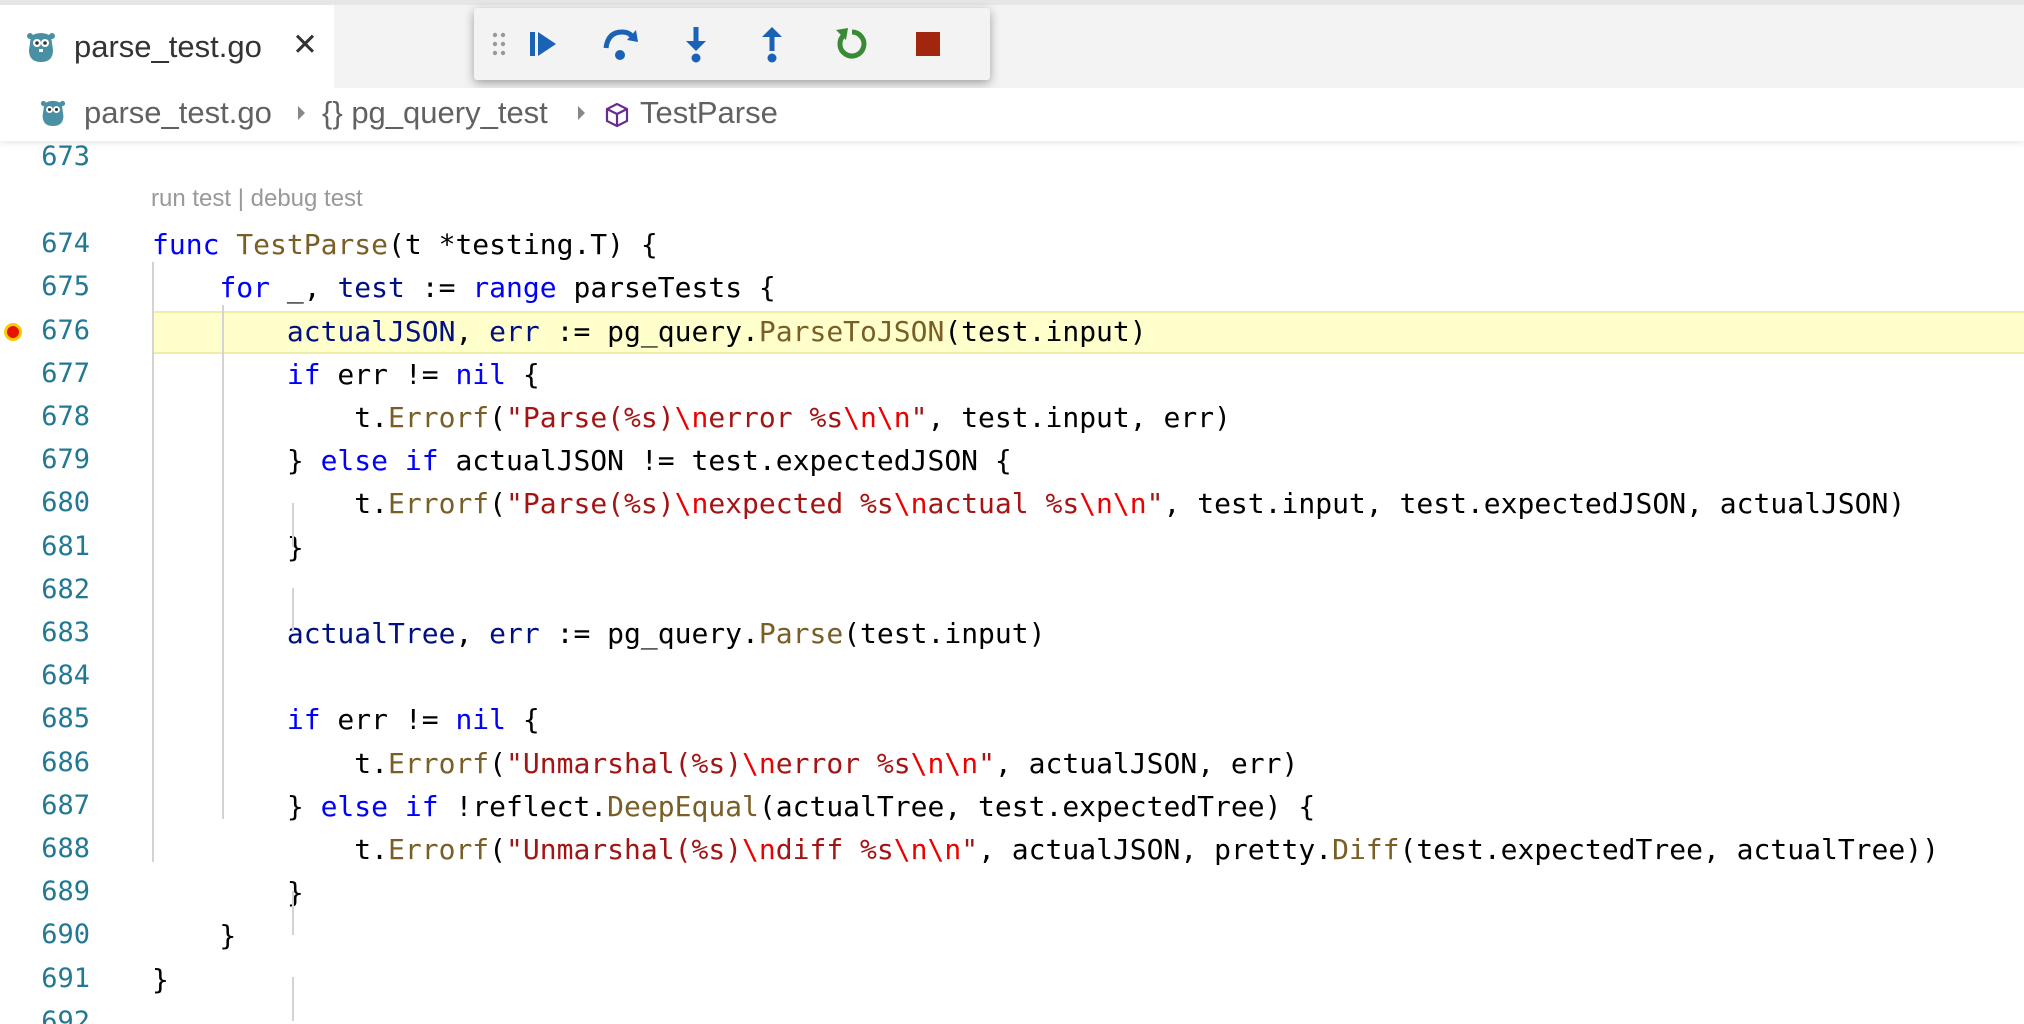 The height and width of the screenshot is (1024, 2024). What do you see at coordinates (438, 288) in the screenshot?
I see `code-token: :=` at bounding box center [438, 288].